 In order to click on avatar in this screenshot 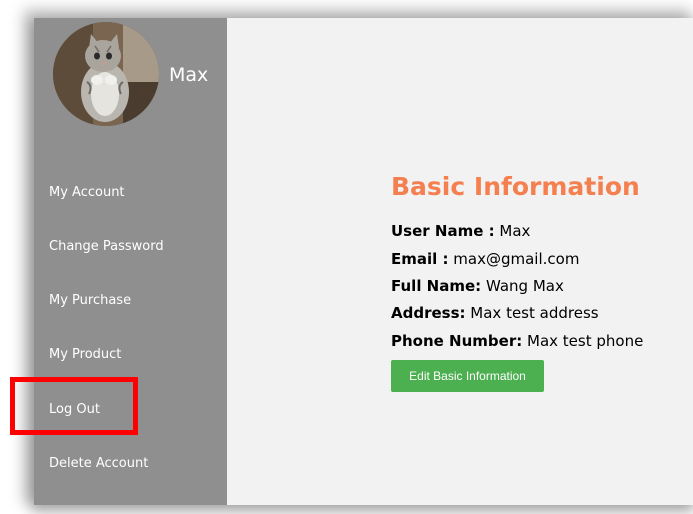, I will do `click(106, 74)`.